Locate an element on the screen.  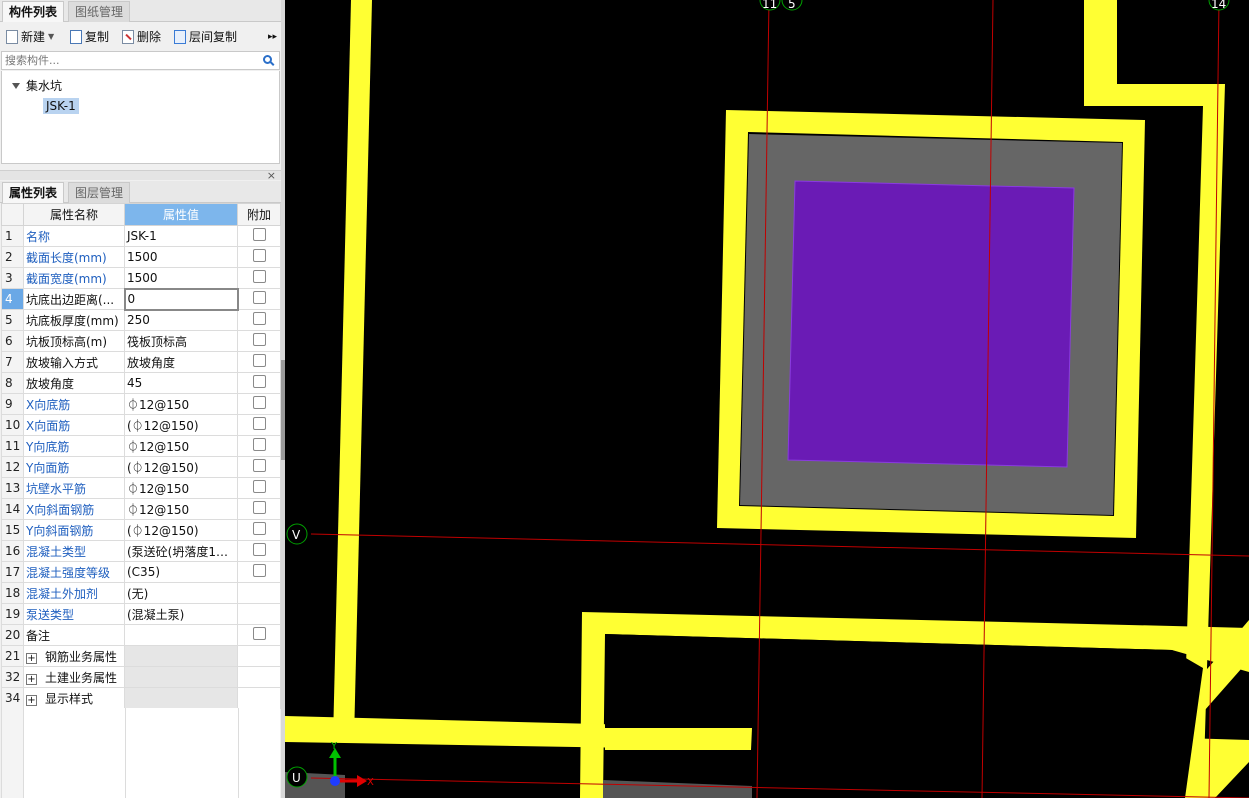
tab-property-list: 属性列表 is located at coordinates (33, 192).